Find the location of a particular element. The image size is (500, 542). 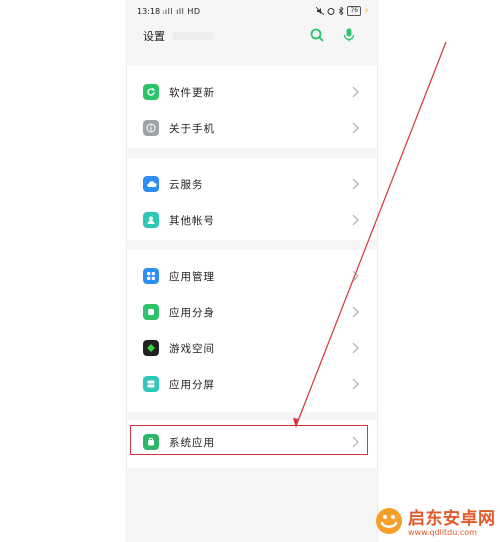

watermark-name: 启东安卓网 is located at coordinates (452, 519).